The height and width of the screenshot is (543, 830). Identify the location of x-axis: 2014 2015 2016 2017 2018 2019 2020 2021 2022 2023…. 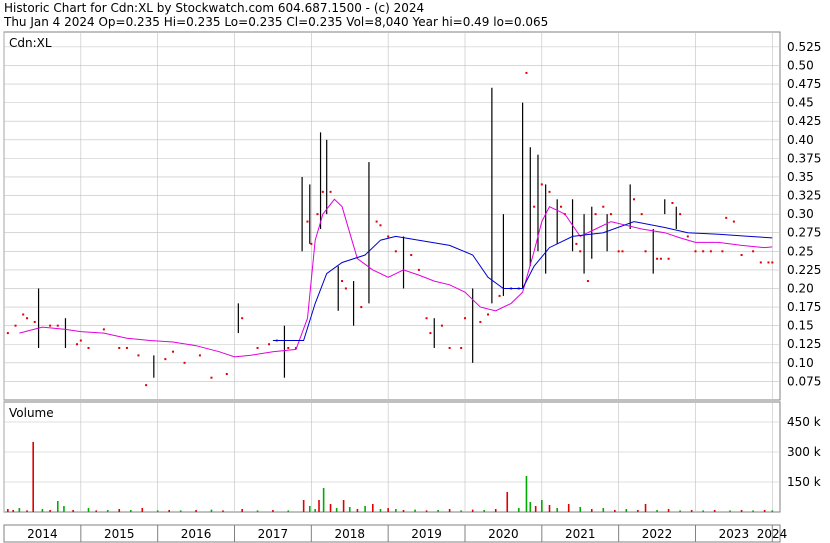
(395, 533).